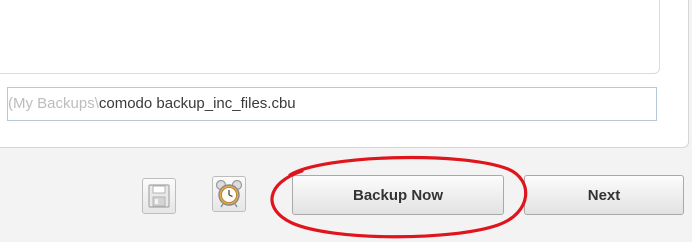  What do you see at coordinates (398, 195) in the screenshot?
I see `backup-now-button: Backup Now` at bounding box center [398, 195].